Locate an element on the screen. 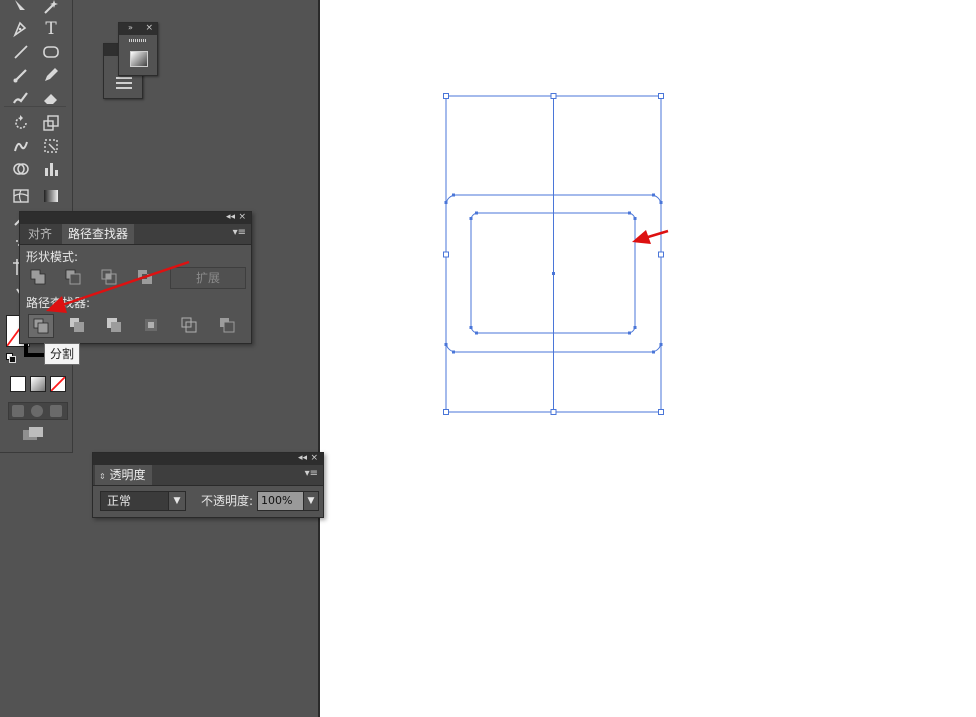 Image resolution: width=976 pixels, height=717 pixels. transparency-panel: ◂◂ × ⇕ 透明度 ▾≡ 正常 ▼ 不透明度: 100% ▼ is located at coordinates (208, 485).